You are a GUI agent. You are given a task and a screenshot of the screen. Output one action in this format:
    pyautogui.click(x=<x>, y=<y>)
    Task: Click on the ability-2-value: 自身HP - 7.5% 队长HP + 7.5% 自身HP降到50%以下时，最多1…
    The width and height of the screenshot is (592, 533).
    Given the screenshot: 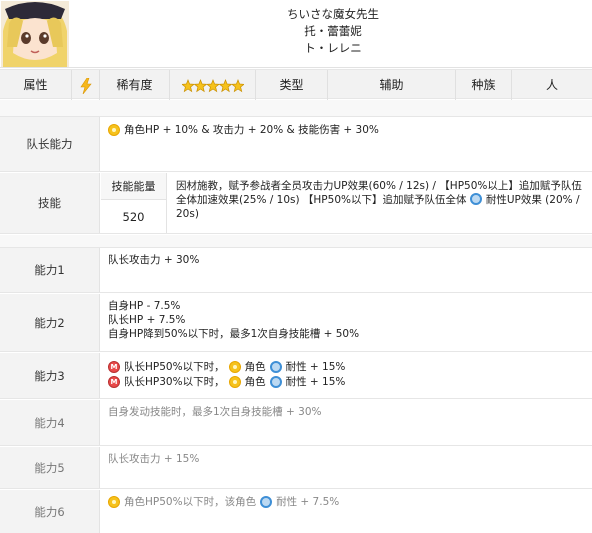 What is the action you would take?
    pyautogui.click(x=346, y=322)
    